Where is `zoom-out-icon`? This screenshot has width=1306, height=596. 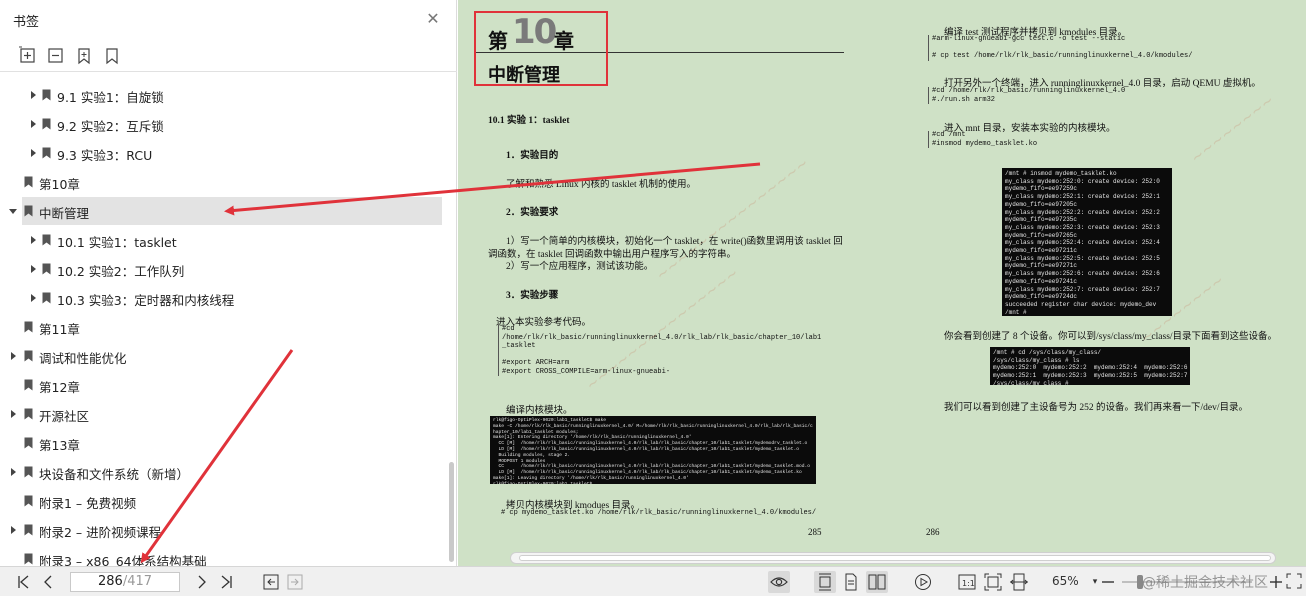
zoom-out-icon is located at coordinates (1108, 582).